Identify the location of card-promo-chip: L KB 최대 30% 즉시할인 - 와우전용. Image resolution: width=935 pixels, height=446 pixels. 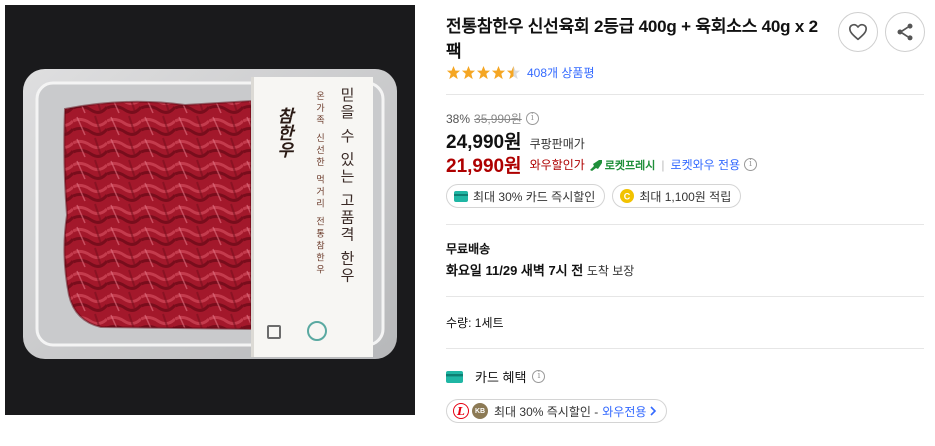
(557, 411).